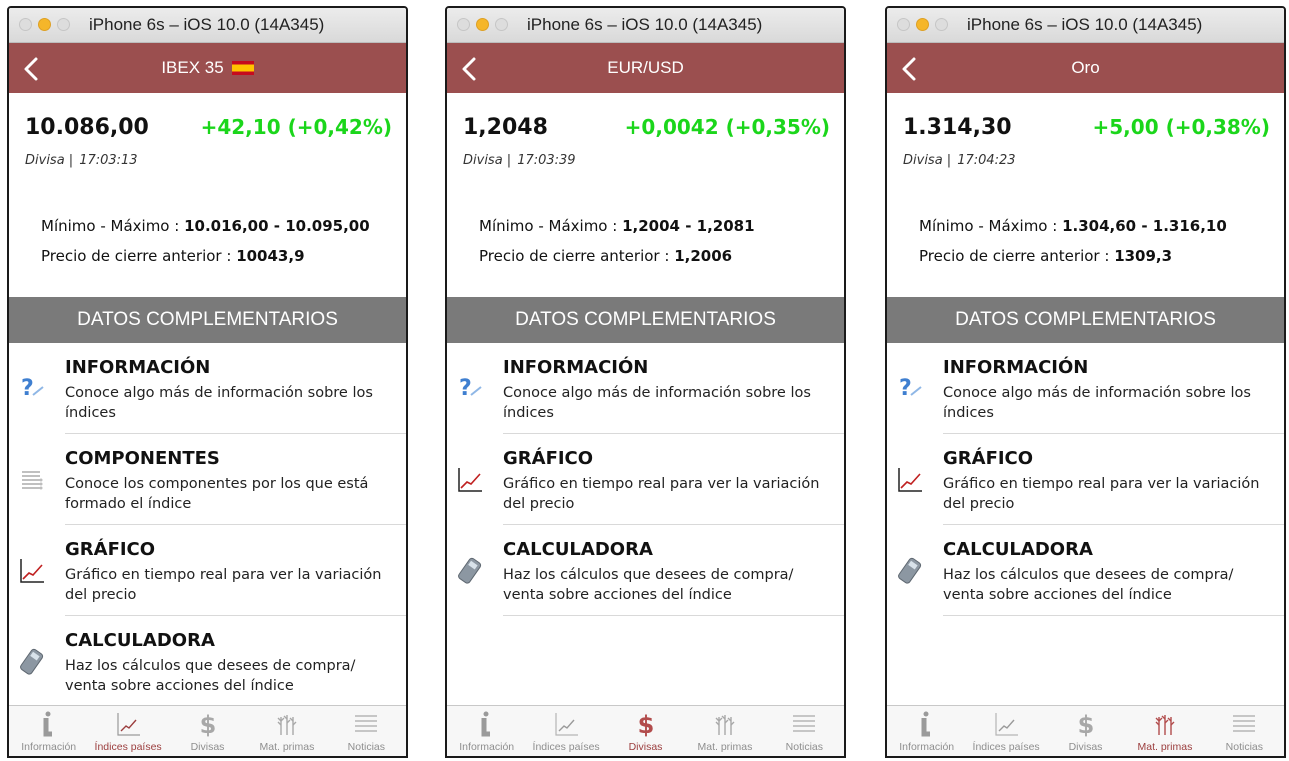 This screenshot has height=761, width=1289. I want to click on min-max-row: Mínimo - Máximo : 1,2004 - 1,2081, so click(617, 226).